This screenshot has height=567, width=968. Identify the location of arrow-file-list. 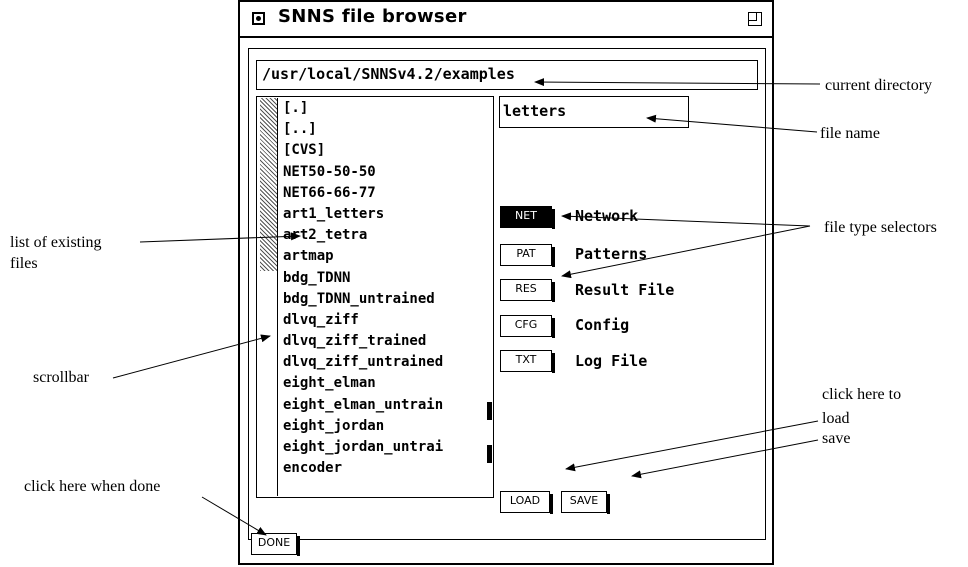
(220, 237).